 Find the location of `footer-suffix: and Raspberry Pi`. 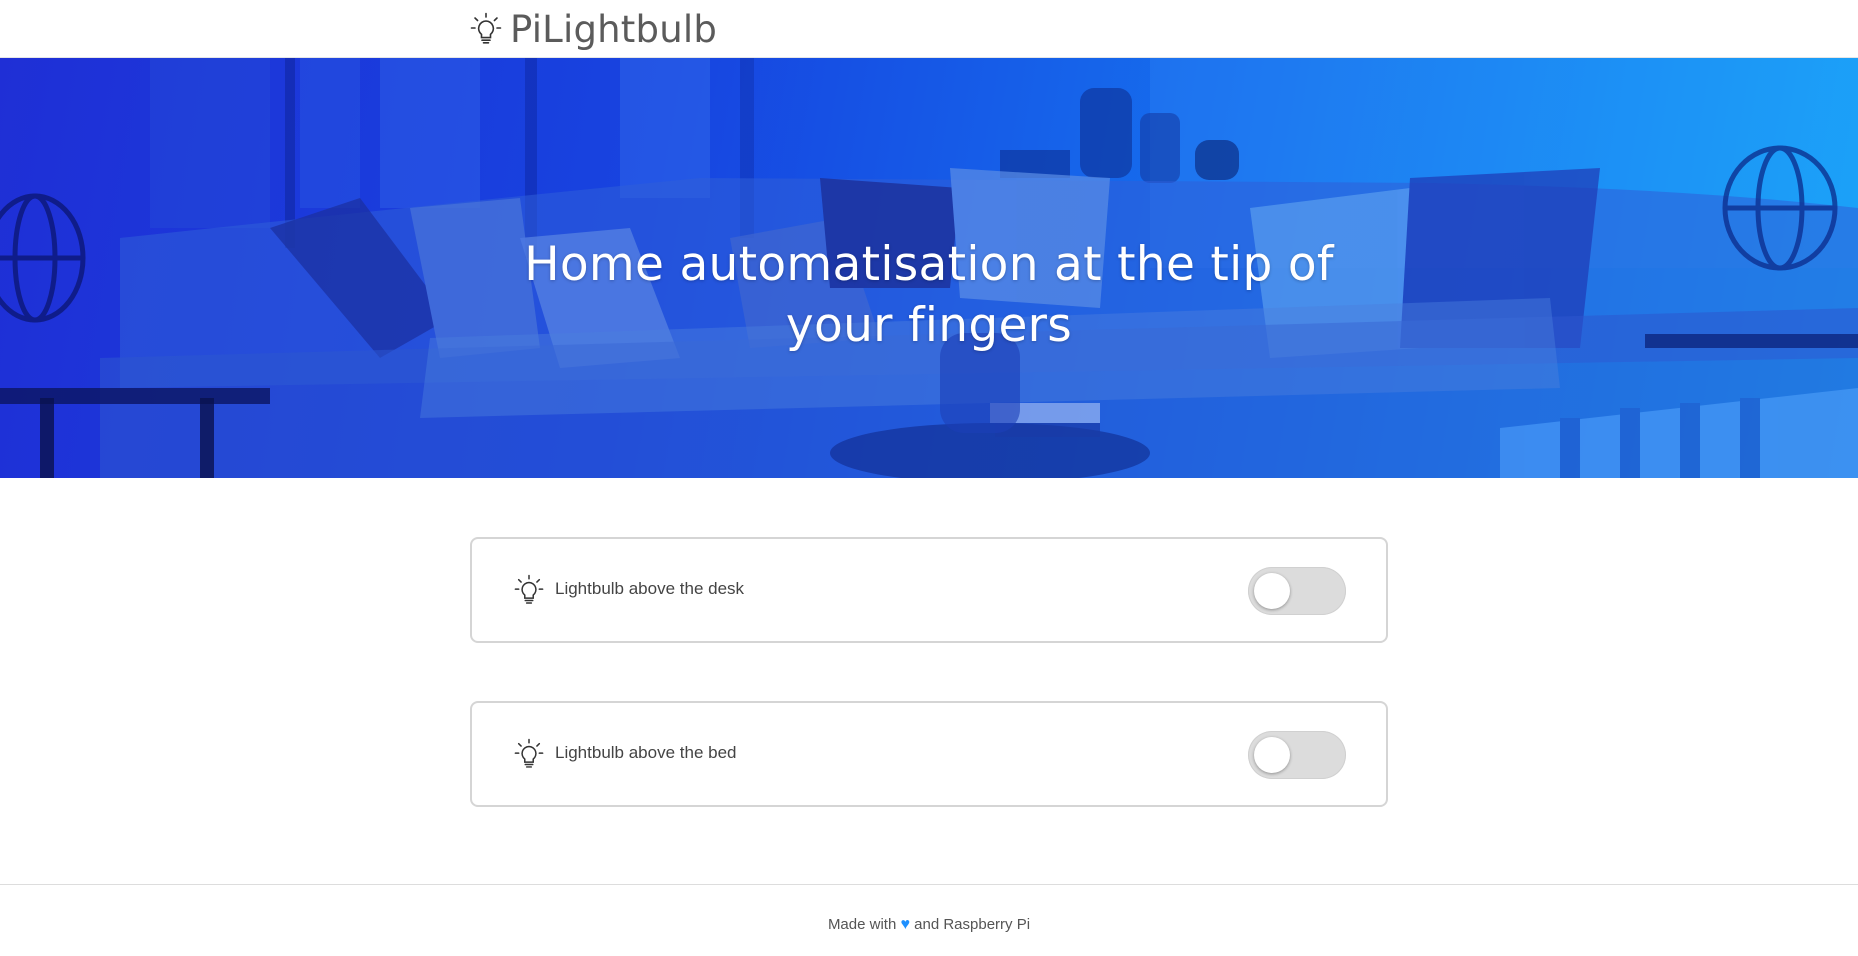

footer-suffix: and Raspberry Pi is located at coordinates (972, 924).